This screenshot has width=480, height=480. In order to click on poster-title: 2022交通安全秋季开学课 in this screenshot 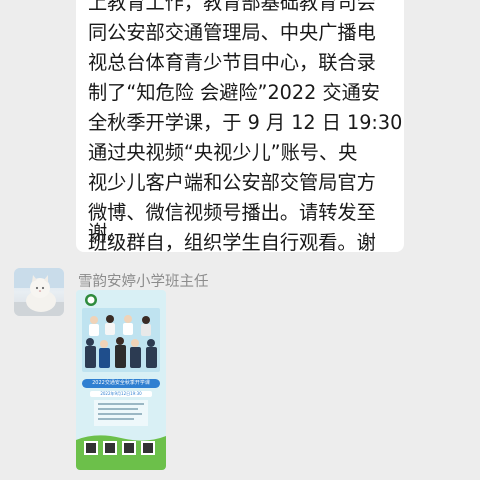, I will do `click(121, 383)`.